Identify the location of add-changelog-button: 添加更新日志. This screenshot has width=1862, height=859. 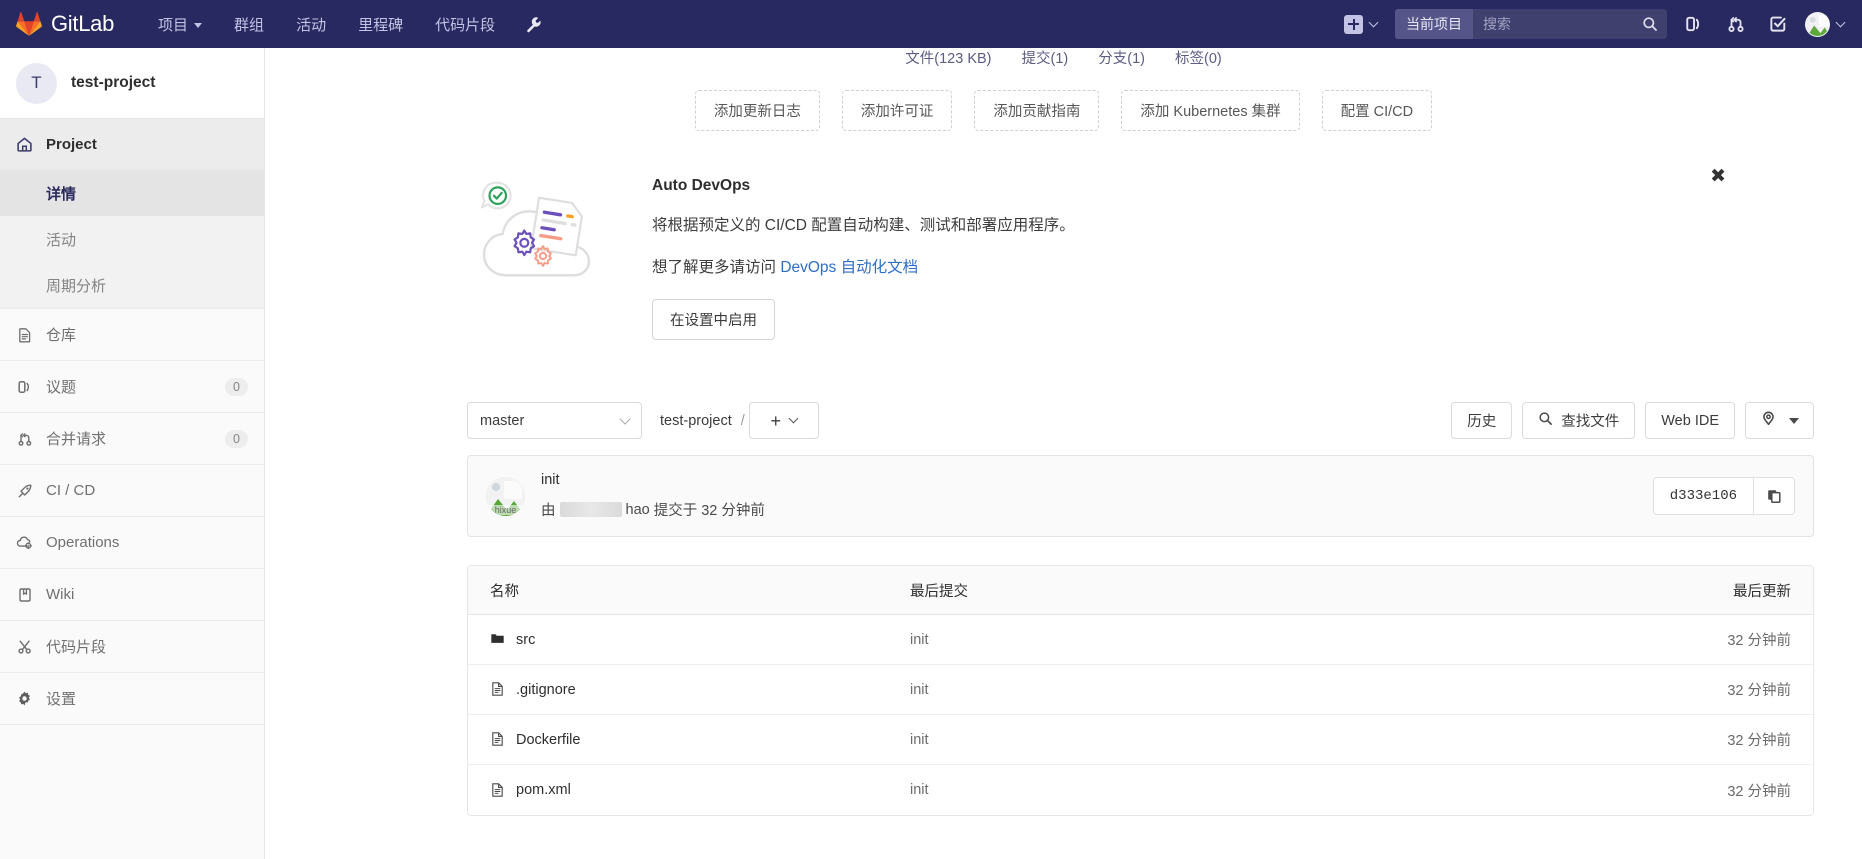
(757, 110).